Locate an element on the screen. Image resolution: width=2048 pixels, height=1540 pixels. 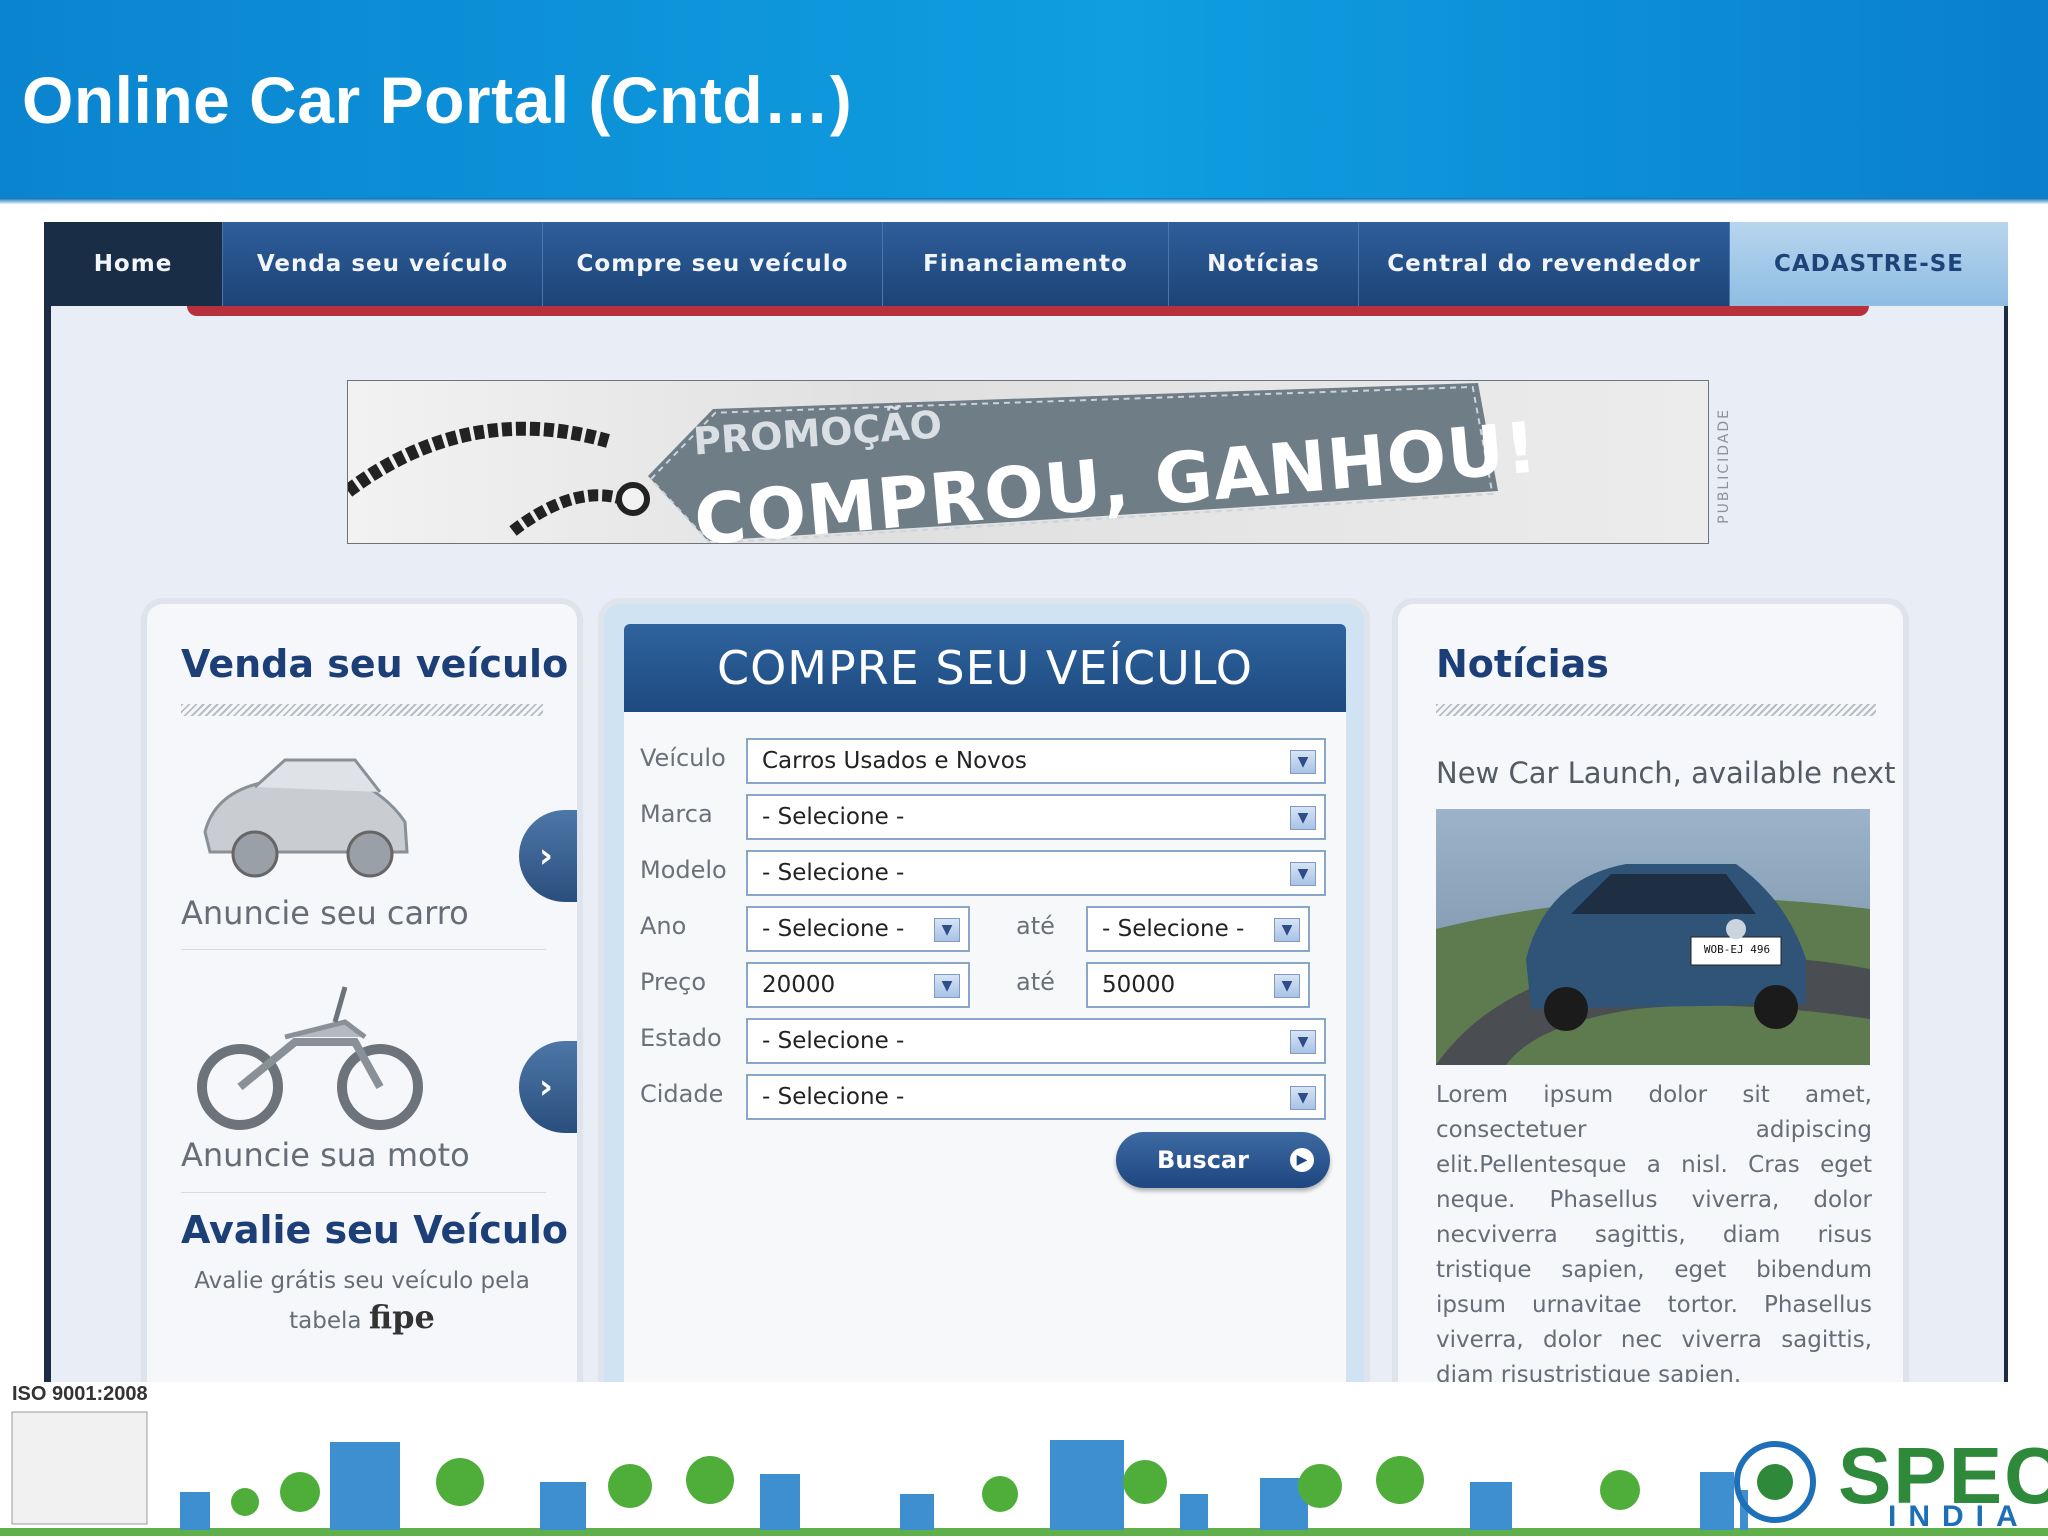
preco-ate-label: até is located at coordinates (1035, 982).